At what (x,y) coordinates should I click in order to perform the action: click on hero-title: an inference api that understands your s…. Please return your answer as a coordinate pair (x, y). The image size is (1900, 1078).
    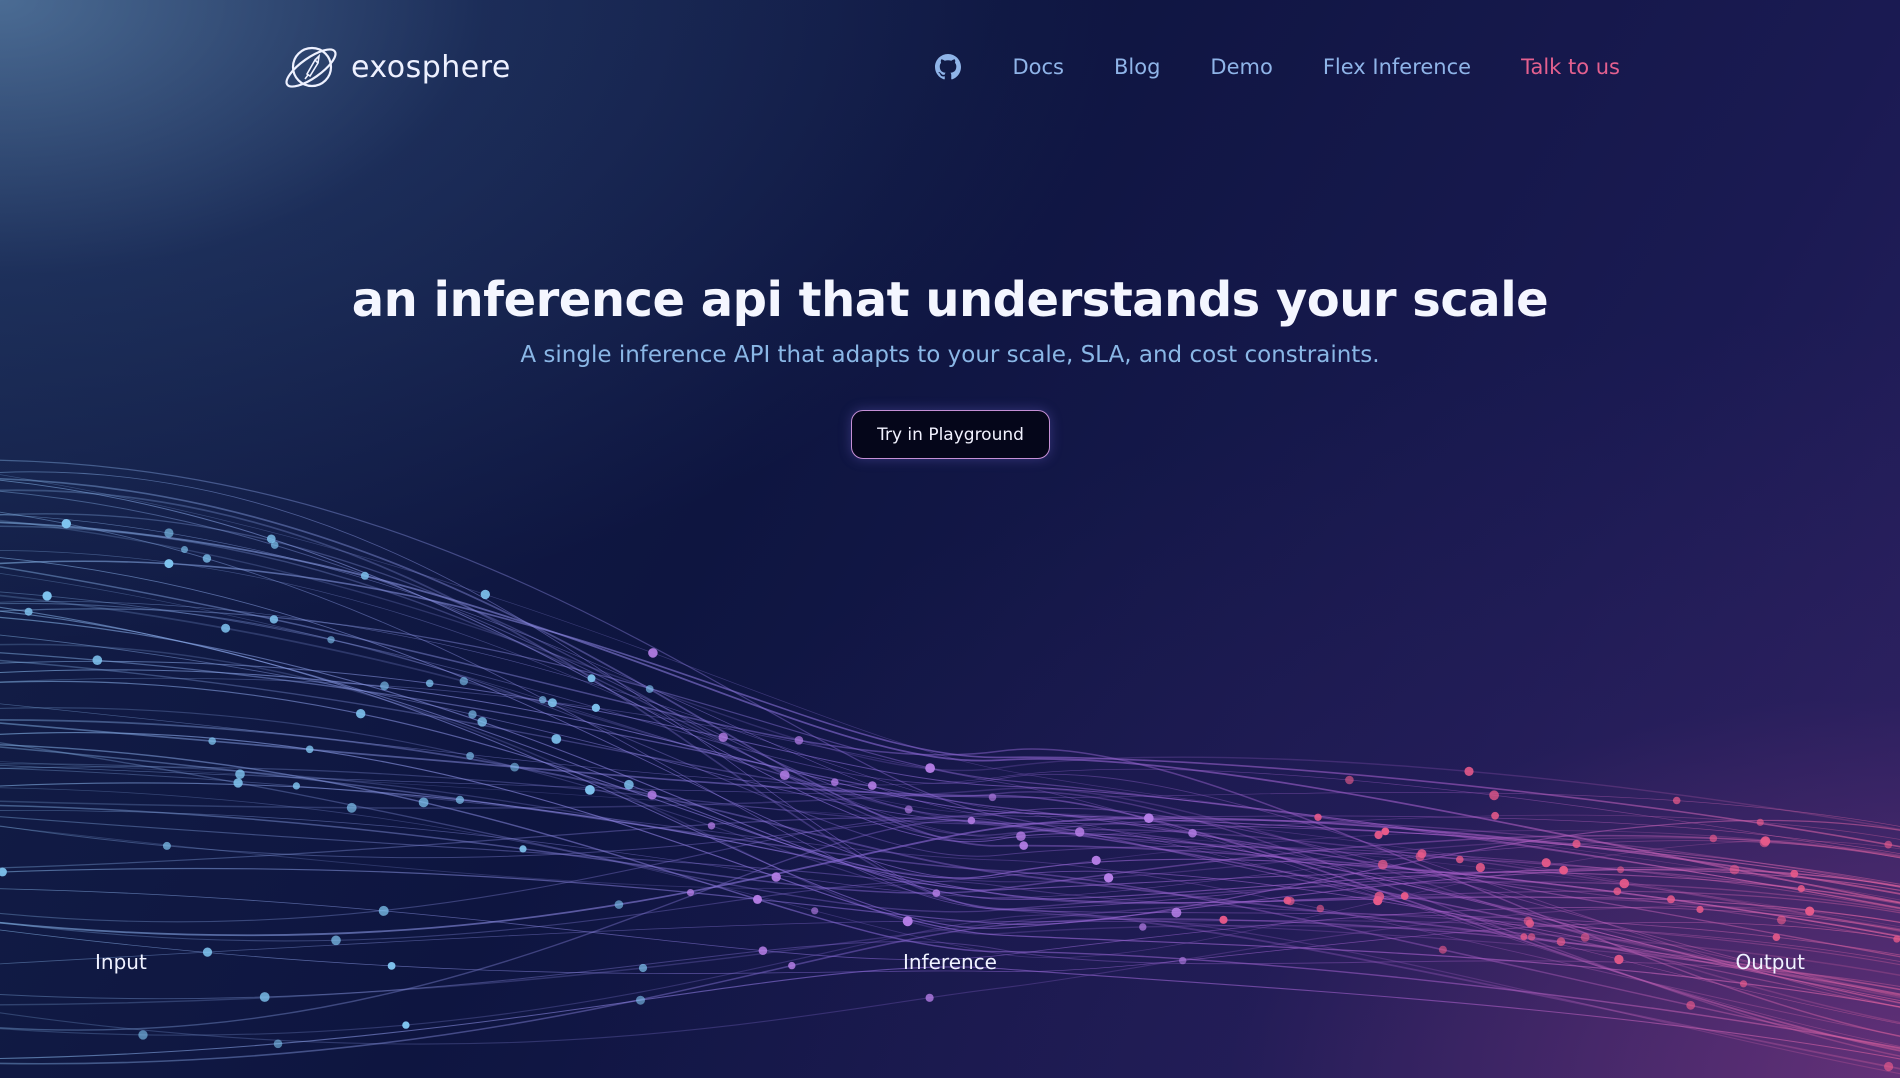
    Looking at the image, I should click on (950, 300).